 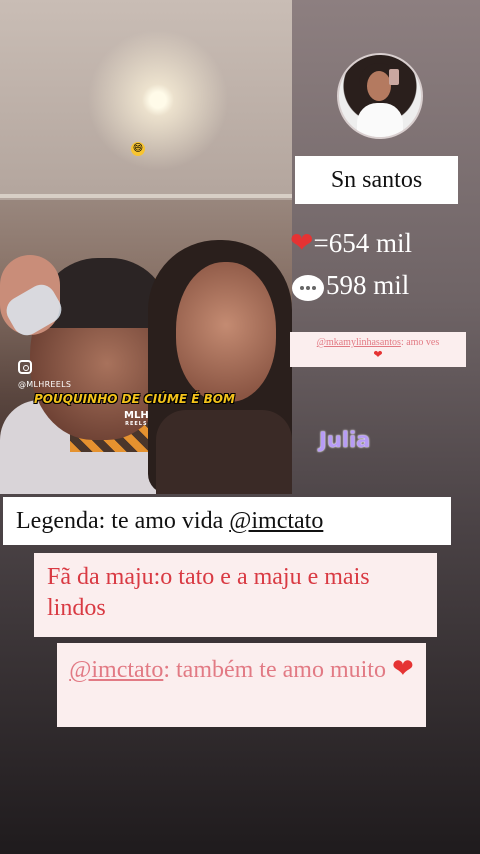 What do you see at coordinates (226, 332) in the screenshot?
I see `person-right-face` at bounding box center [226, 332].